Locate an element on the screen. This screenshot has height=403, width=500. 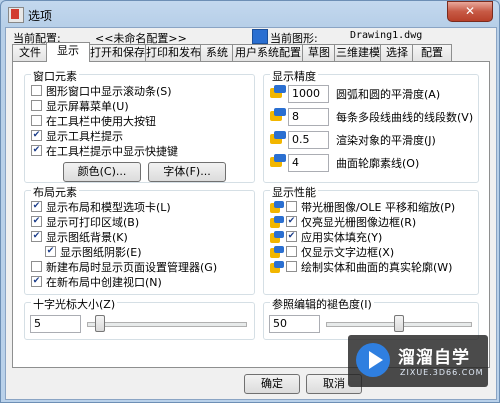
close-button: ✕ is located at coordinates (470, 11).